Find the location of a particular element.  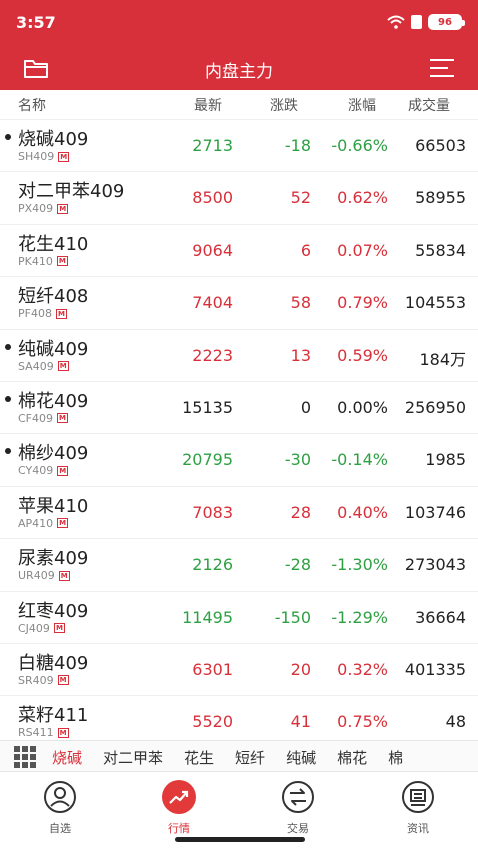

last-price: 7404 is located at coordinates (212, 303).